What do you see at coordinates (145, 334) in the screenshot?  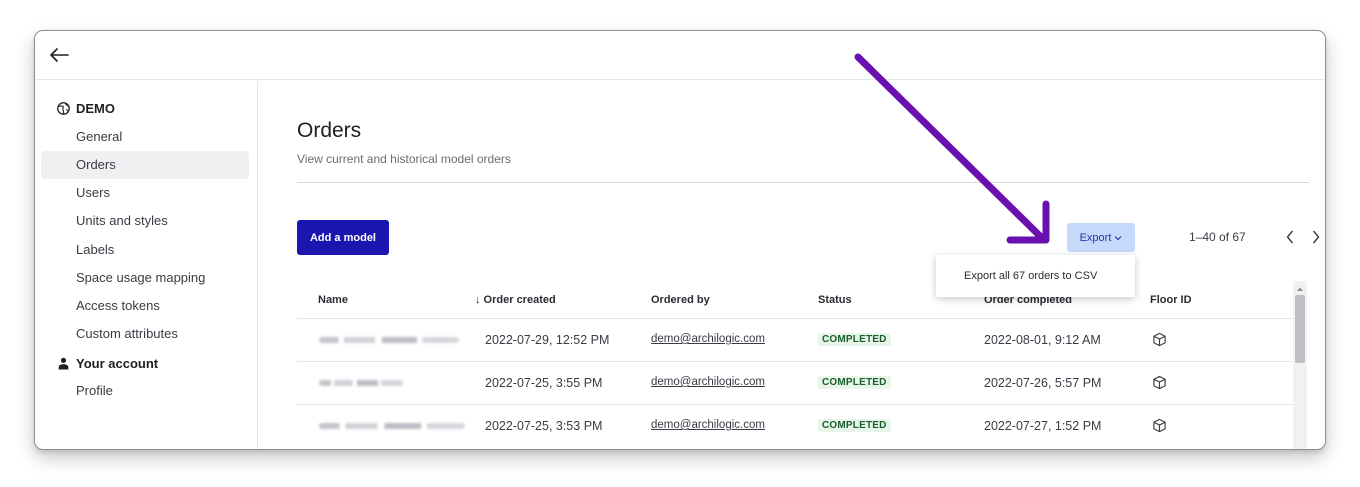 I see `sidebar-item-custom-attributes: Custom attributes` at bounding box center [145, 334].